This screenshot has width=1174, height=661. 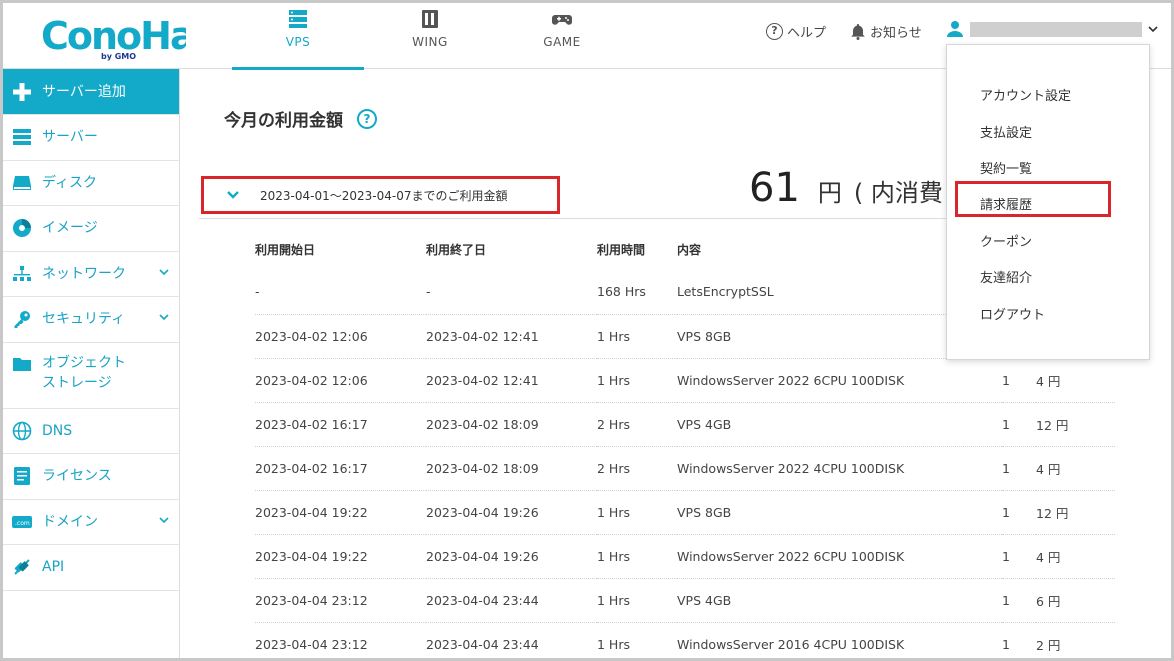 What do you see at coordinates (84, 319) in the screenshot?
I see `sidebar-item-label: セキュリティ` at bounding box center [84, 319].